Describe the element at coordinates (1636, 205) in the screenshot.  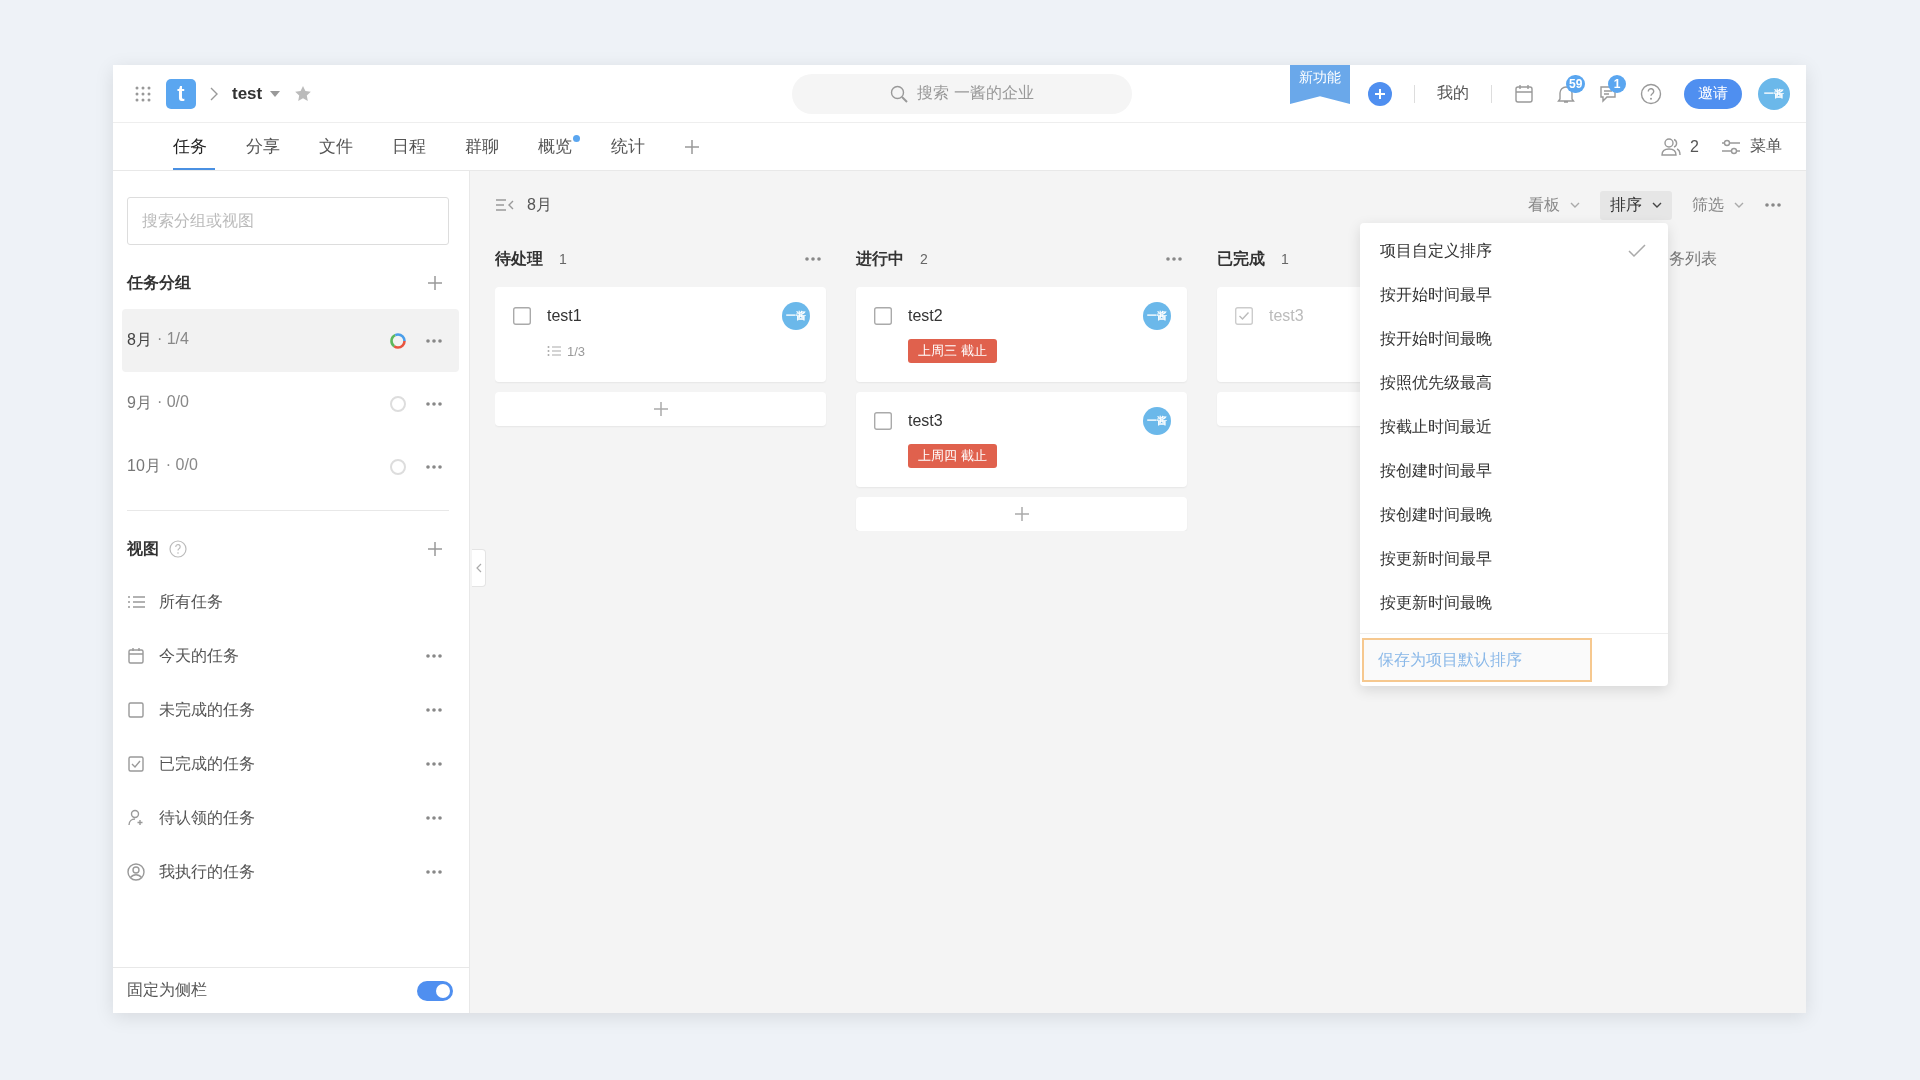
I see `view-option-dropdown: 排序` at that location.